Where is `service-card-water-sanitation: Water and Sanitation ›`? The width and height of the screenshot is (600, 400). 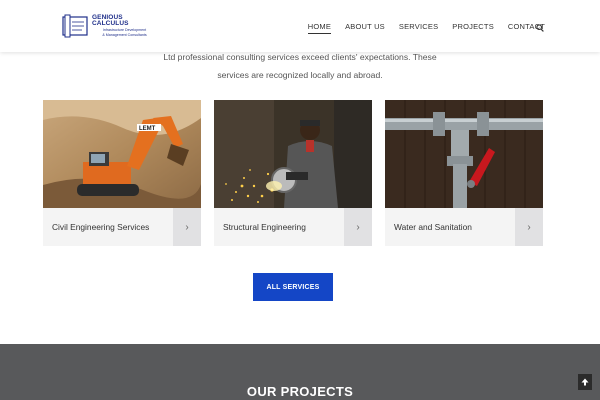 service-card-water-sanitation: Water and Sanitation › is located at coordinates (464, 173).